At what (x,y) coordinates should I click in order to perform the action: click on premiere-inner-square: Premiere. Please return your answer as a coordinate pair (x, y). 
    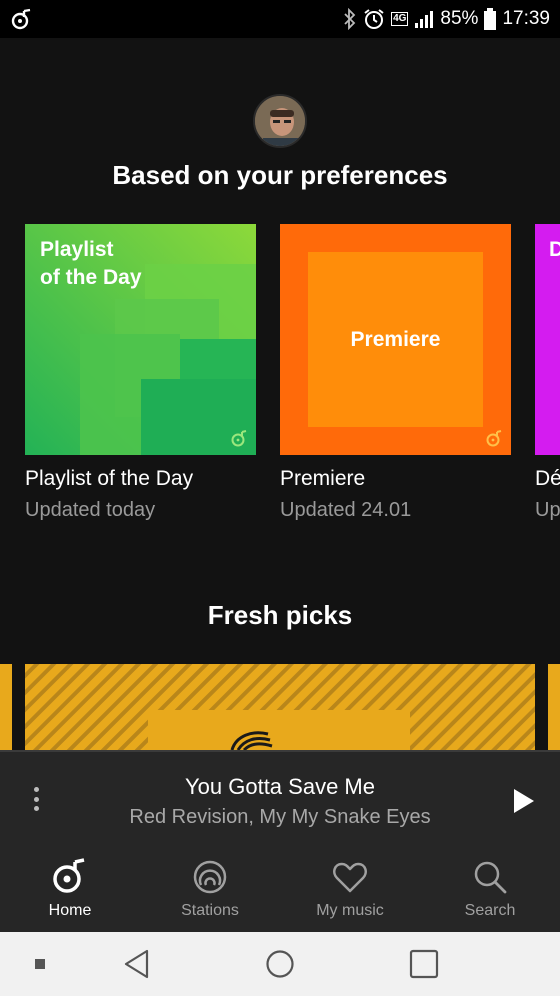
    Looking at the image, I should click on (395, 339).